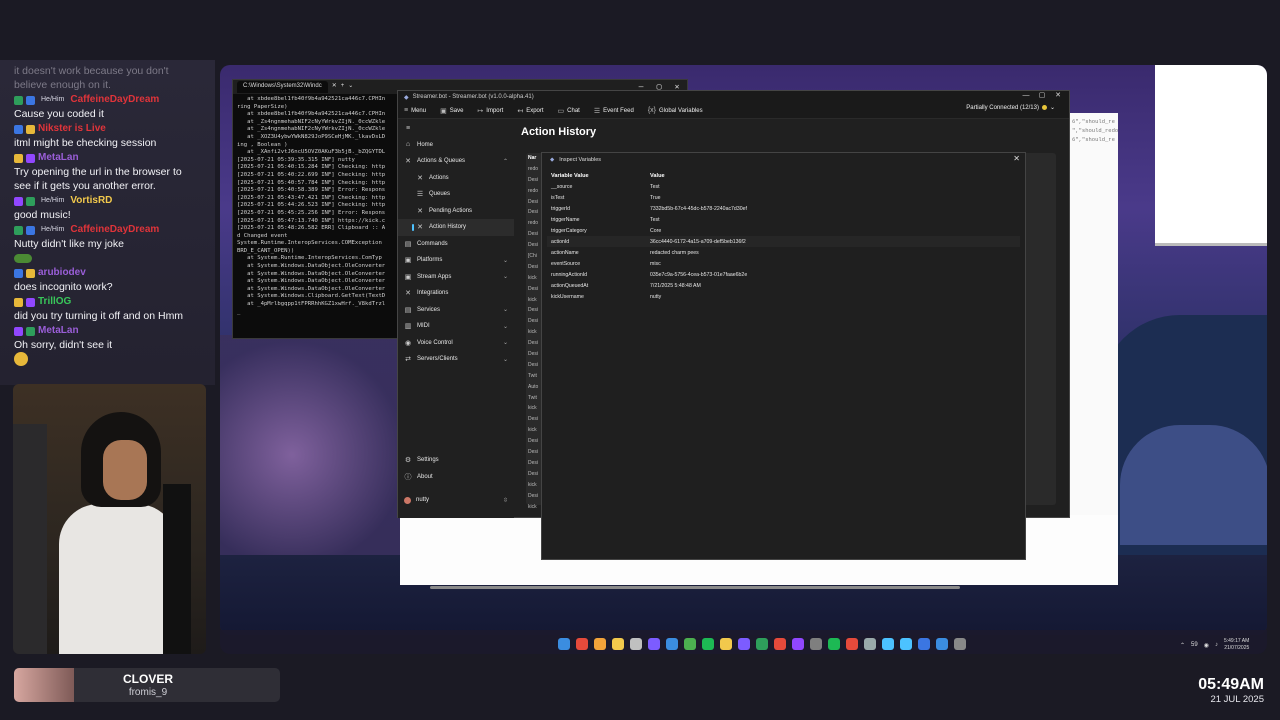 The height and width of the screenshot is (720, 1280). Describe the element at coordinates (428, 460) in the screenshot. I see `sidebar-item-label: Settings` at that location.